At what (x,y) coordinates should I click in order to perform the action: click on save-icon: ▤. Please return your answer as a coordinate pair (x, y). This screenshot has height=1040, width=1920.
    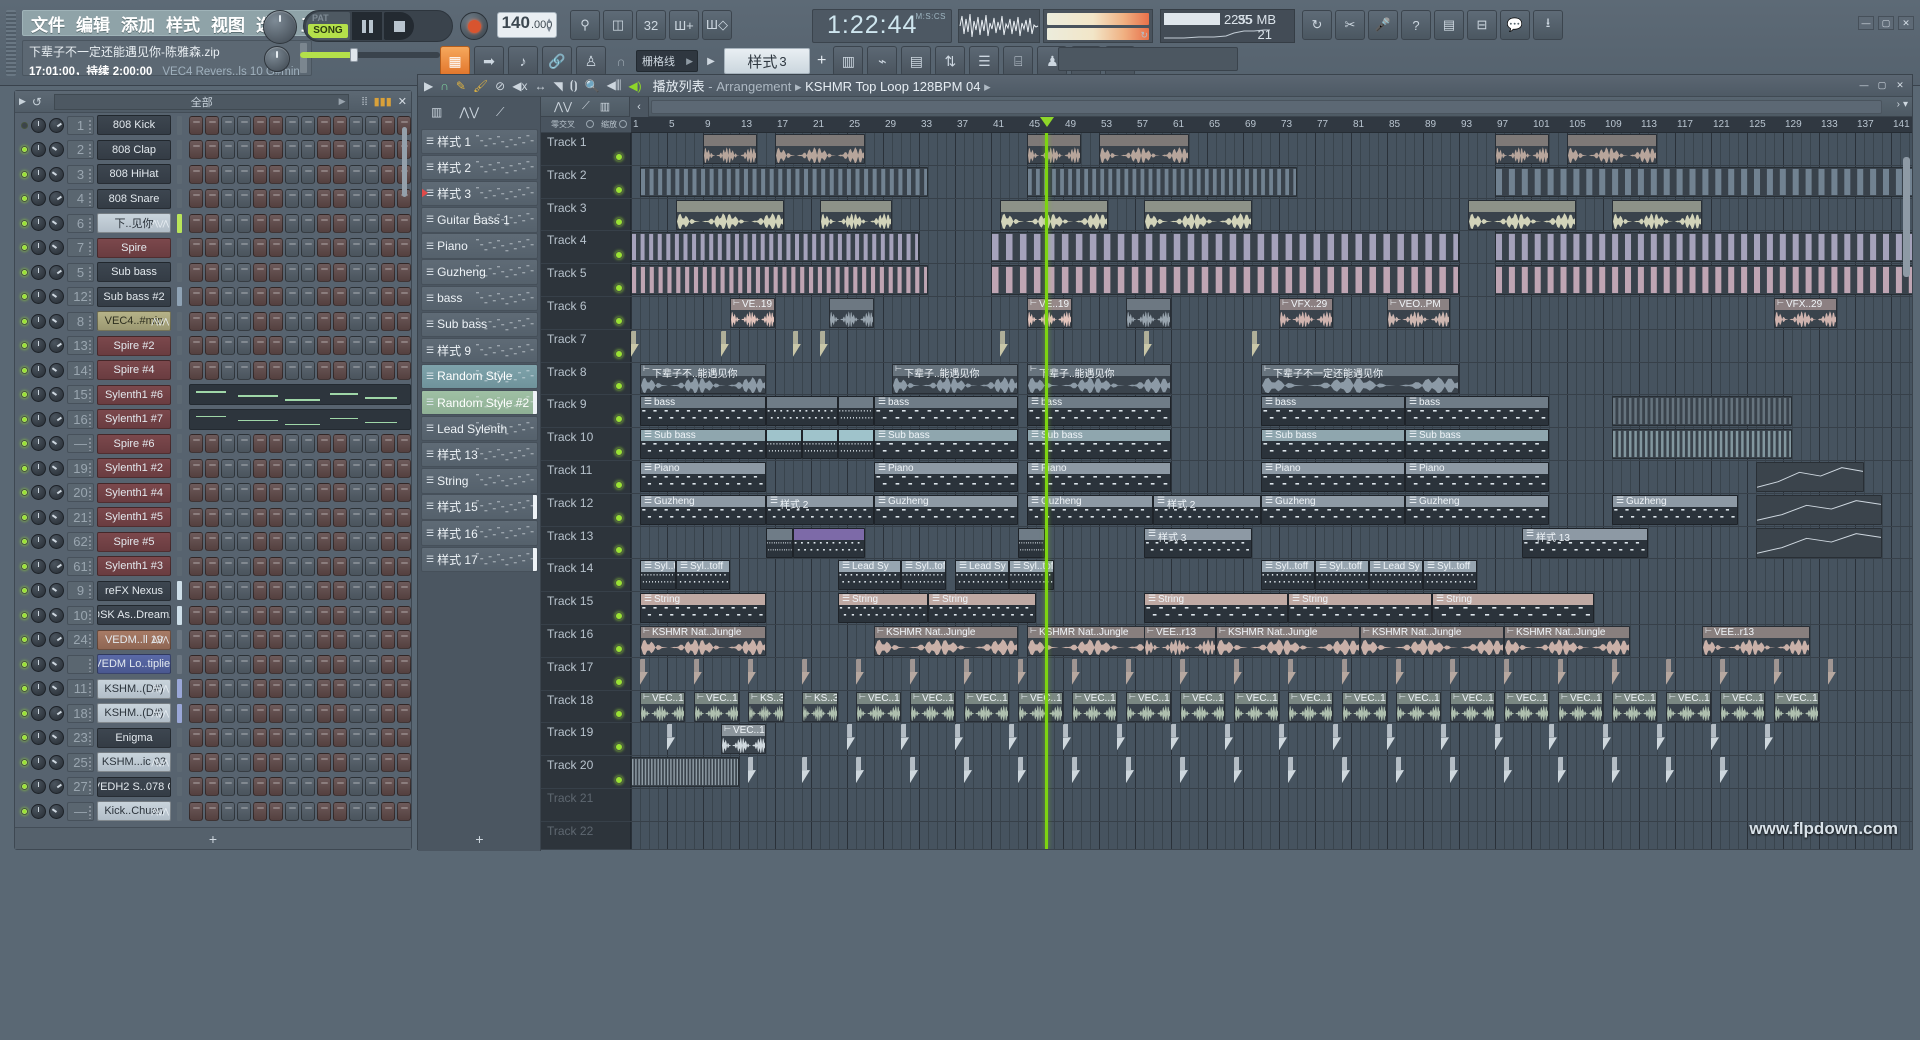
    Looking at the image, I should click on (1449, 25).